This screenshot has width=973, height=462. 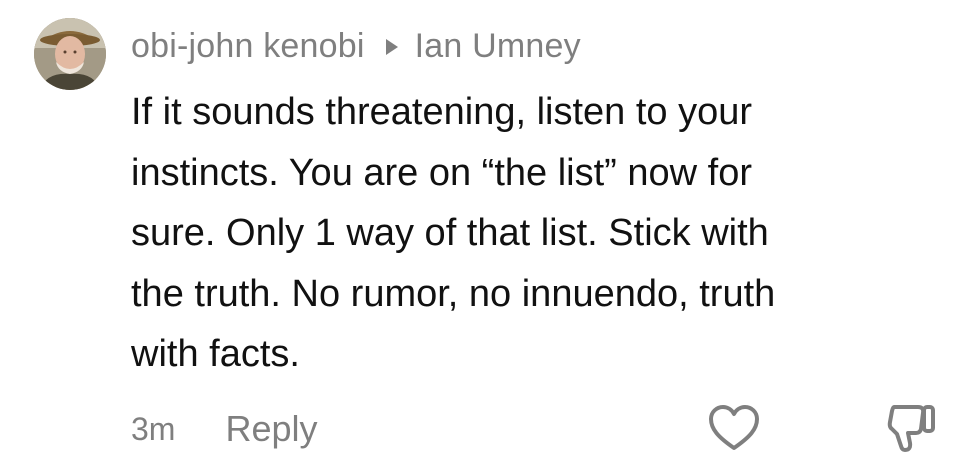 I want to click on avatar-image, so click(x=70, y=54).